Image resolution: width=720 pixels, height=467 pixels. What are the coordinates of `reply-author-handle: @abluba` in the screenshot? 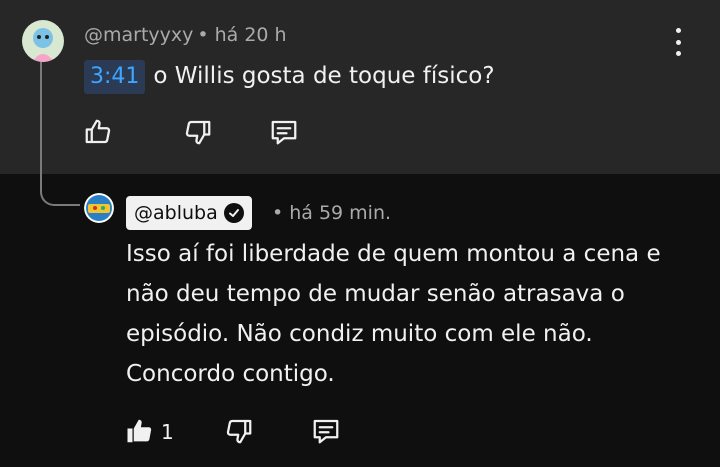 It's located at (176, 213).